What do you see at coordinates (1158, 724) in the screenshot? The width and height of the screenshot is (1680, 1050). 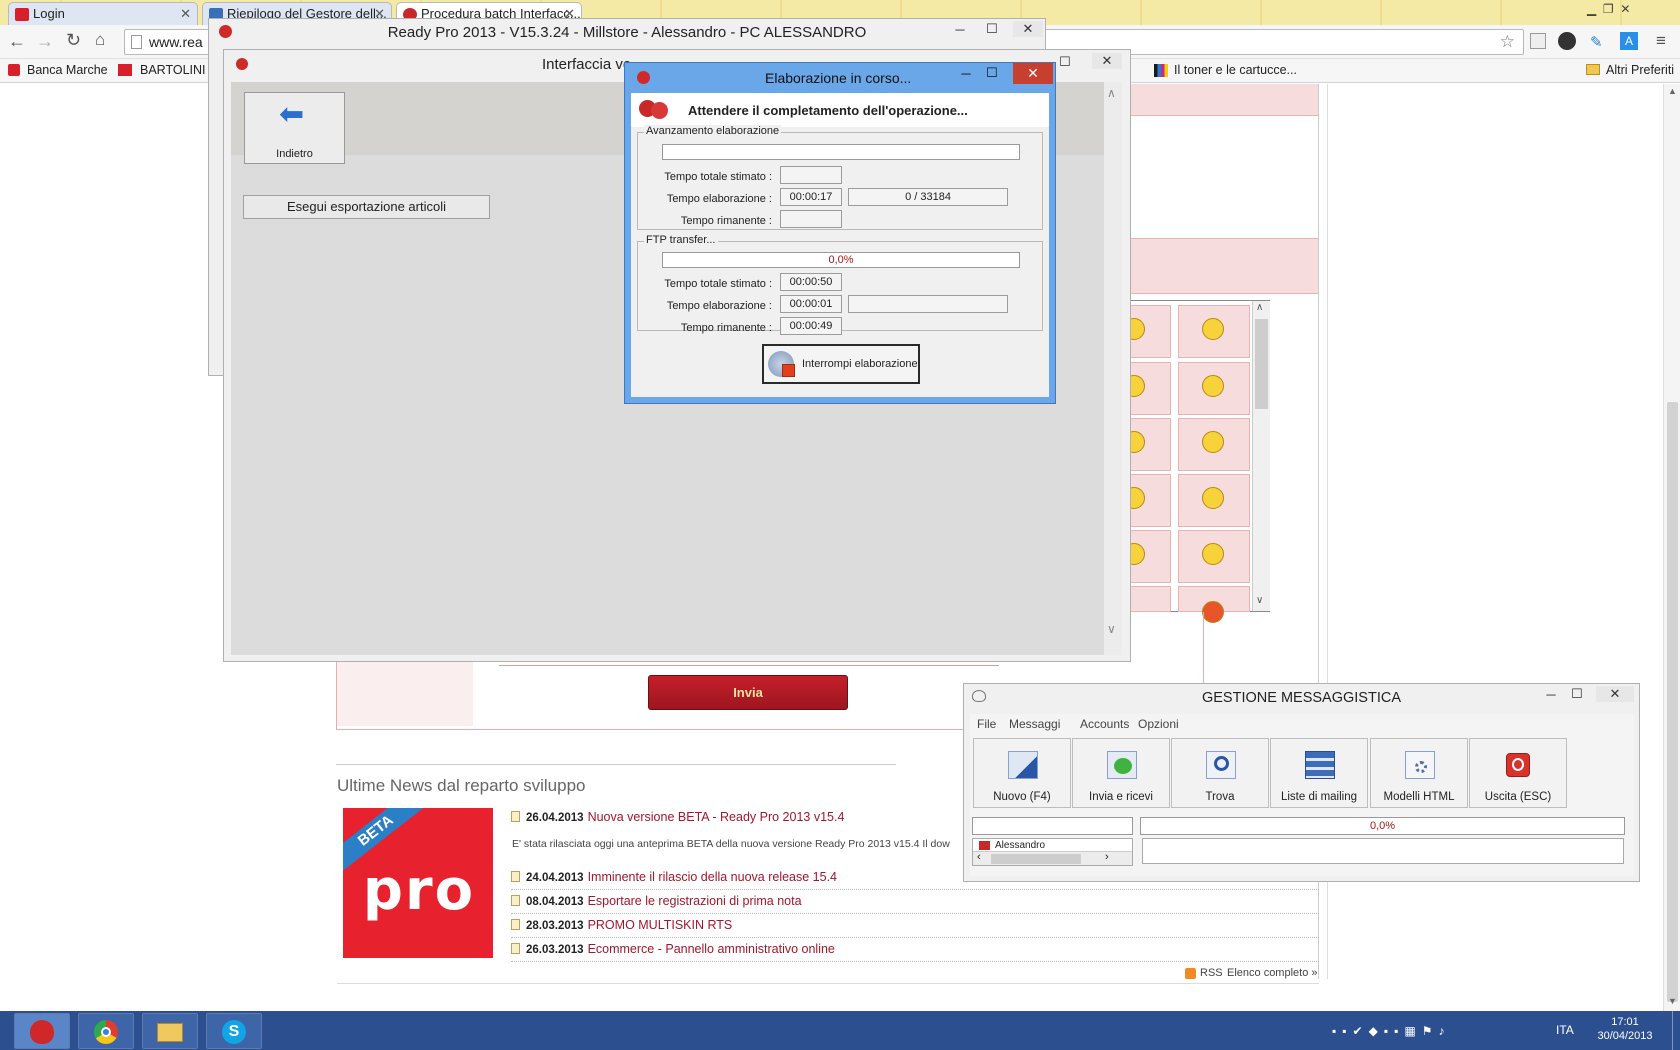 I see `menu-opzioni: Opzioni` at bounding box center [1158, 724].